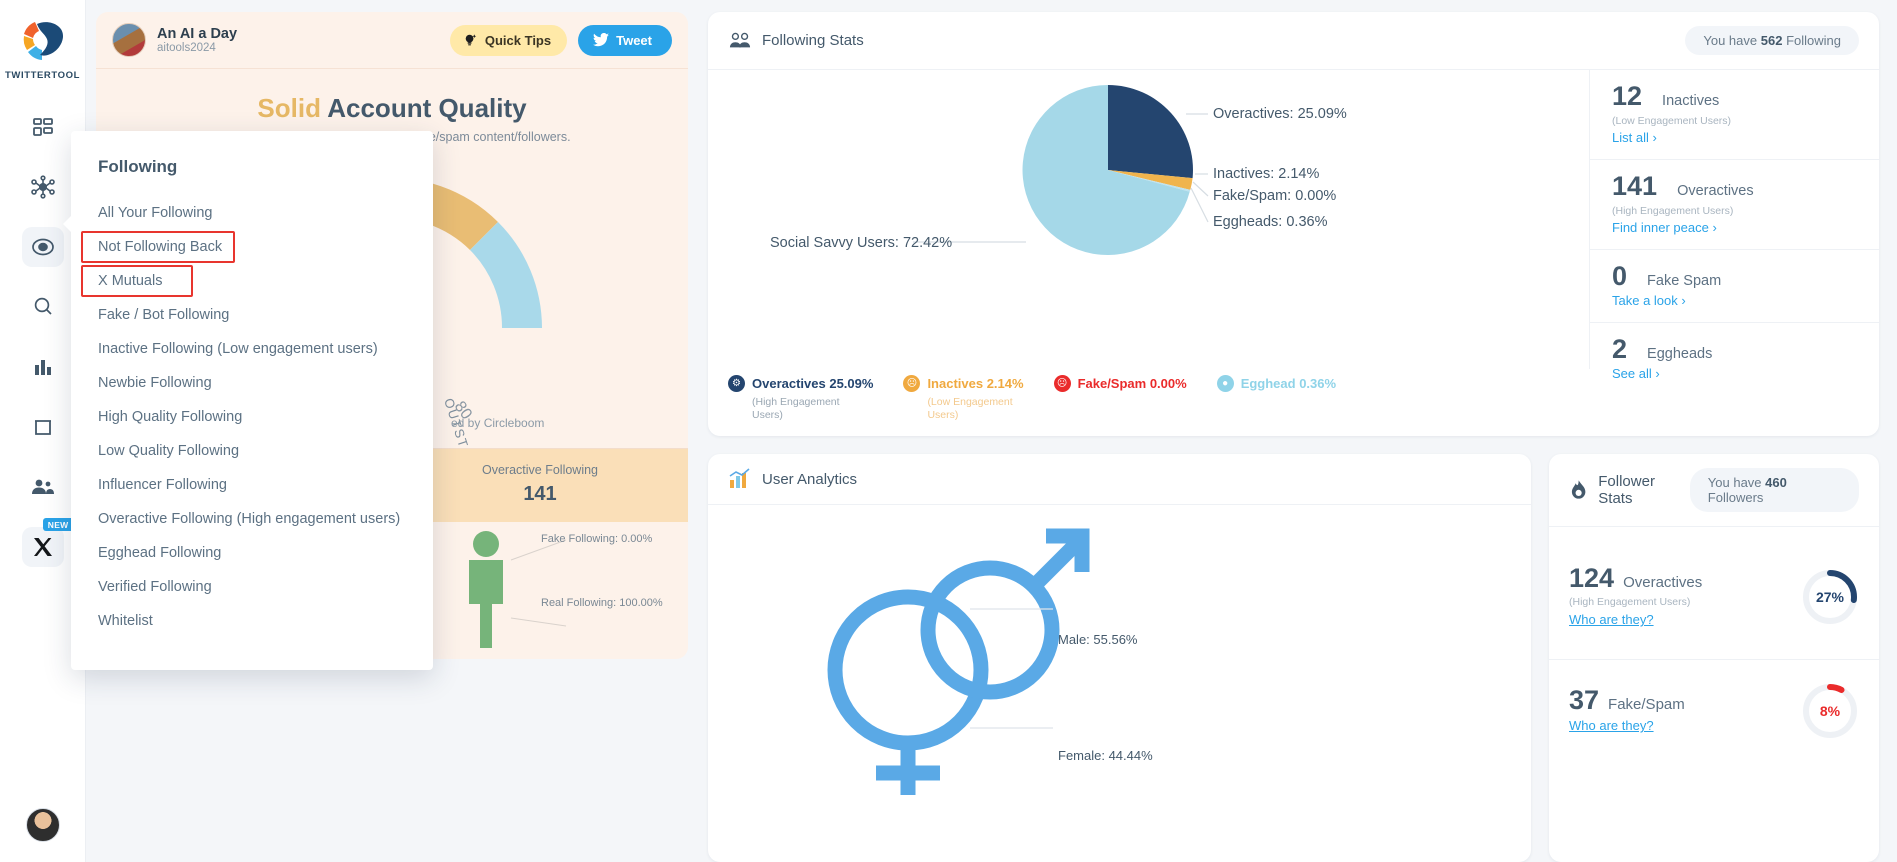 Image resolution: width=1897 pixels, height=862 pixels. I want to click on following-stats-header: Following Stats You have 562 Following, so click(1293, 41).